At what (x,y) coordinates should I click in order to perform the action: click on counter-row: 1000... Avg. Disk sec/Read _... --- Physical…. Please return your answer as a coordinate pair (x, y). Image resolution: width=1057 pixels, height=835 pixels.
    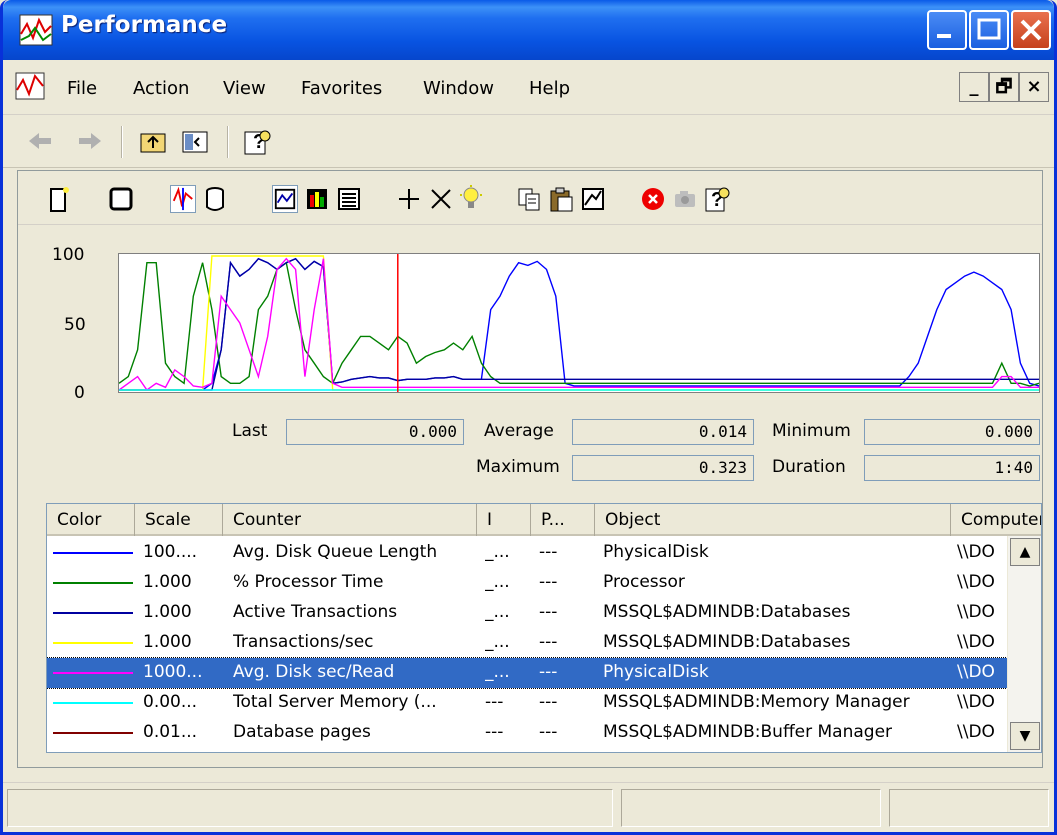
    Looking at the image, I should click on (527, 673).